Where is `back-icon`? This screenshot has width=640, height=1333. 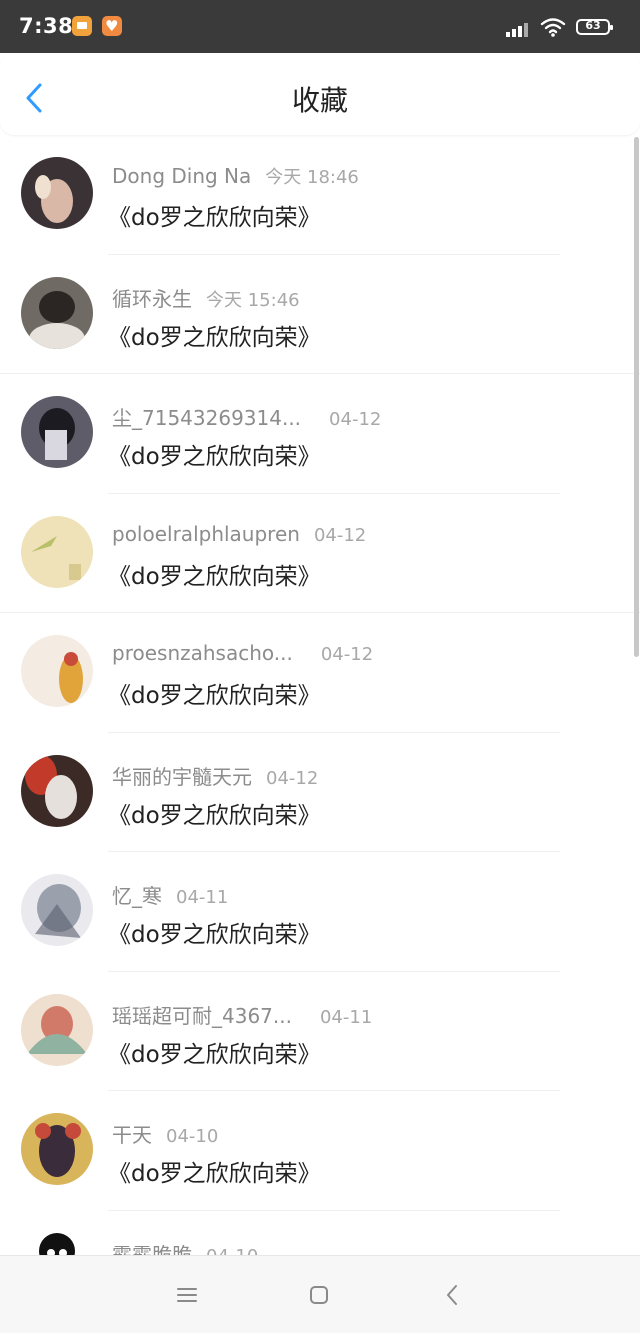 back-icon is located at coordinates (453, 1295).